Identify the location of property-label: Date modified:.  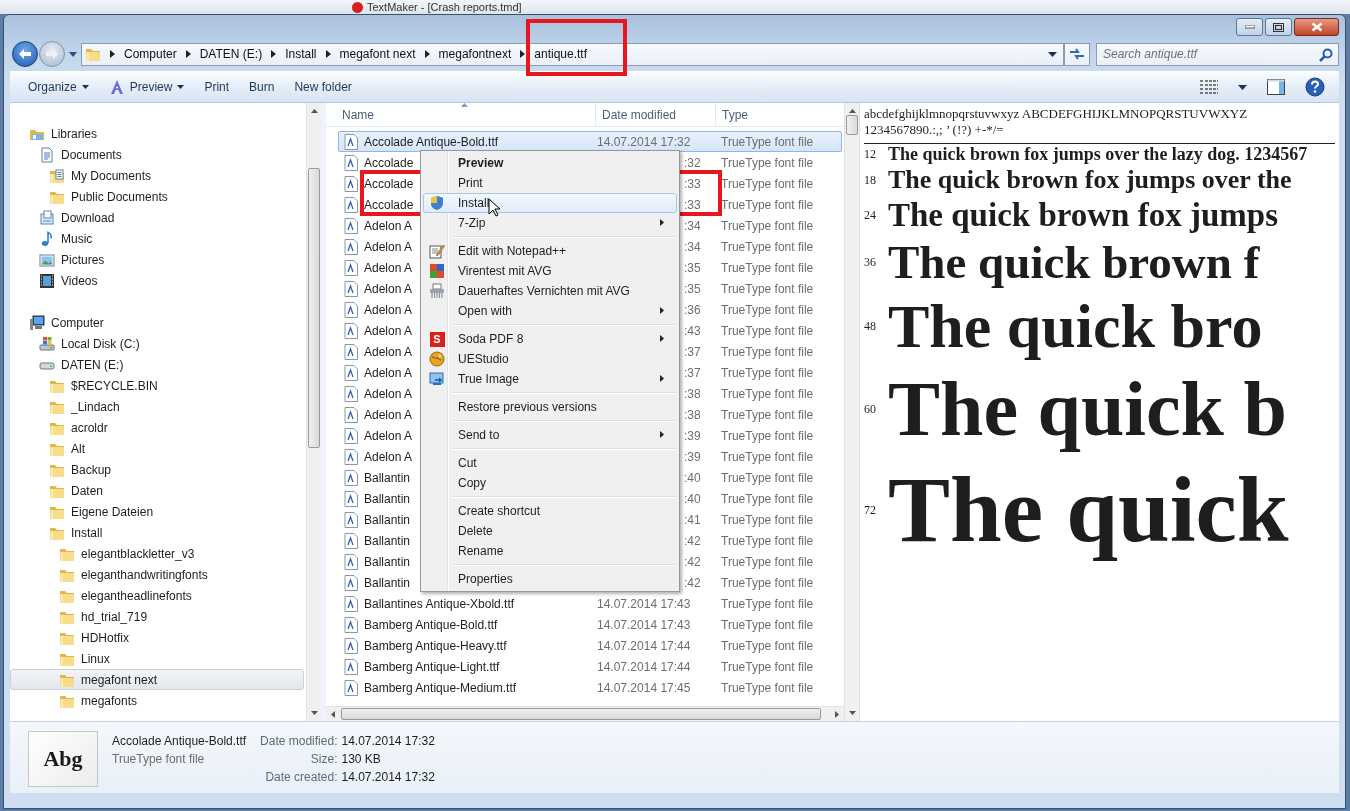
(299, 741).